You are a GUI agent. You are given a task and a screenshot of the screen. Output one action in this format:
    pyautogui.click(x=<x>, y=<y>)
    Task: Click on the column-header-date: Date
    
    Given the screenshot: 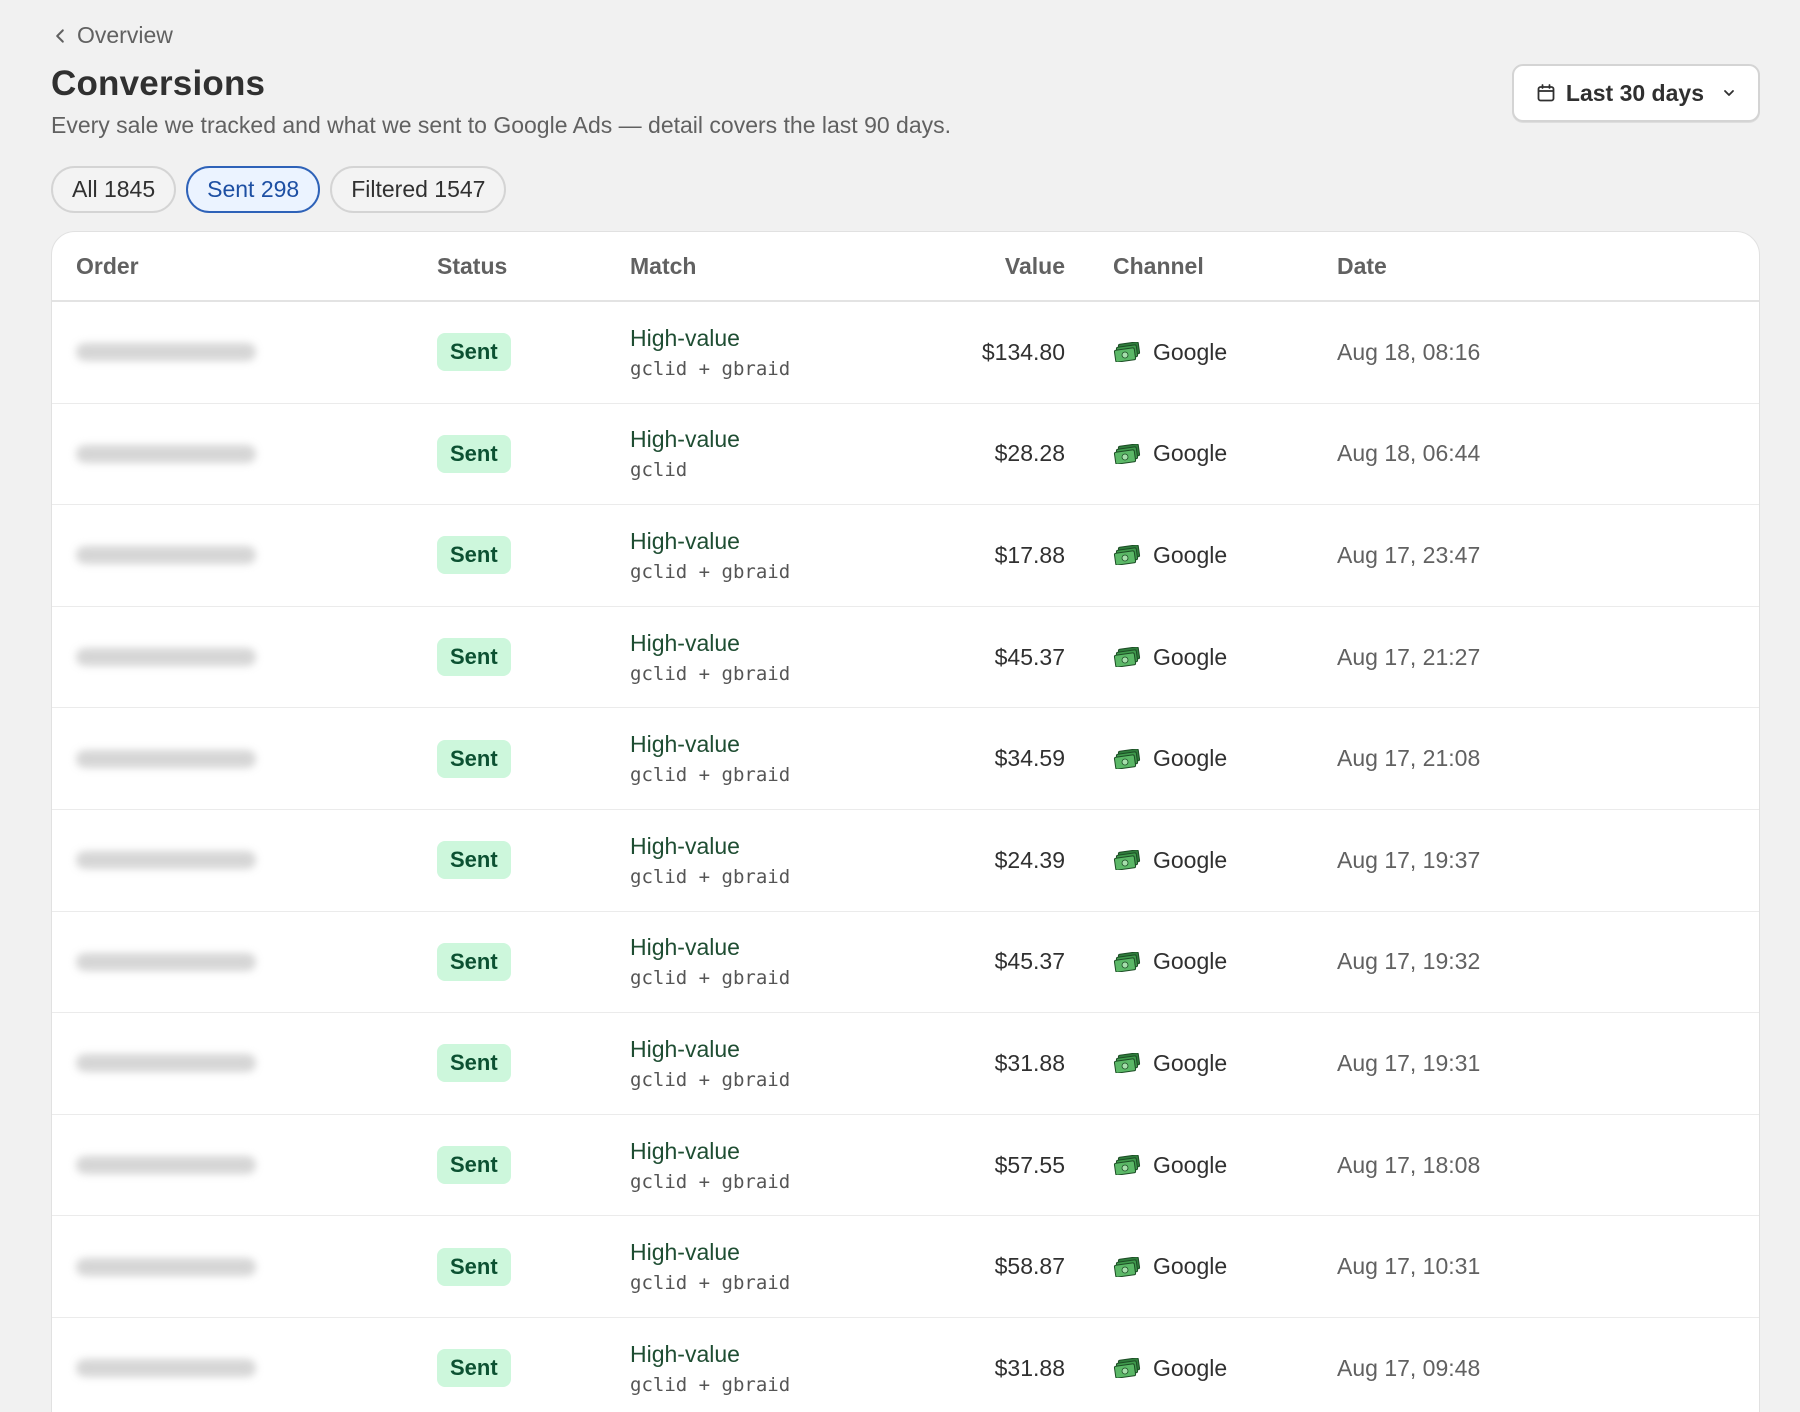 What is the action you would take?
    pyautogui.click(x=1542, y=266)
    